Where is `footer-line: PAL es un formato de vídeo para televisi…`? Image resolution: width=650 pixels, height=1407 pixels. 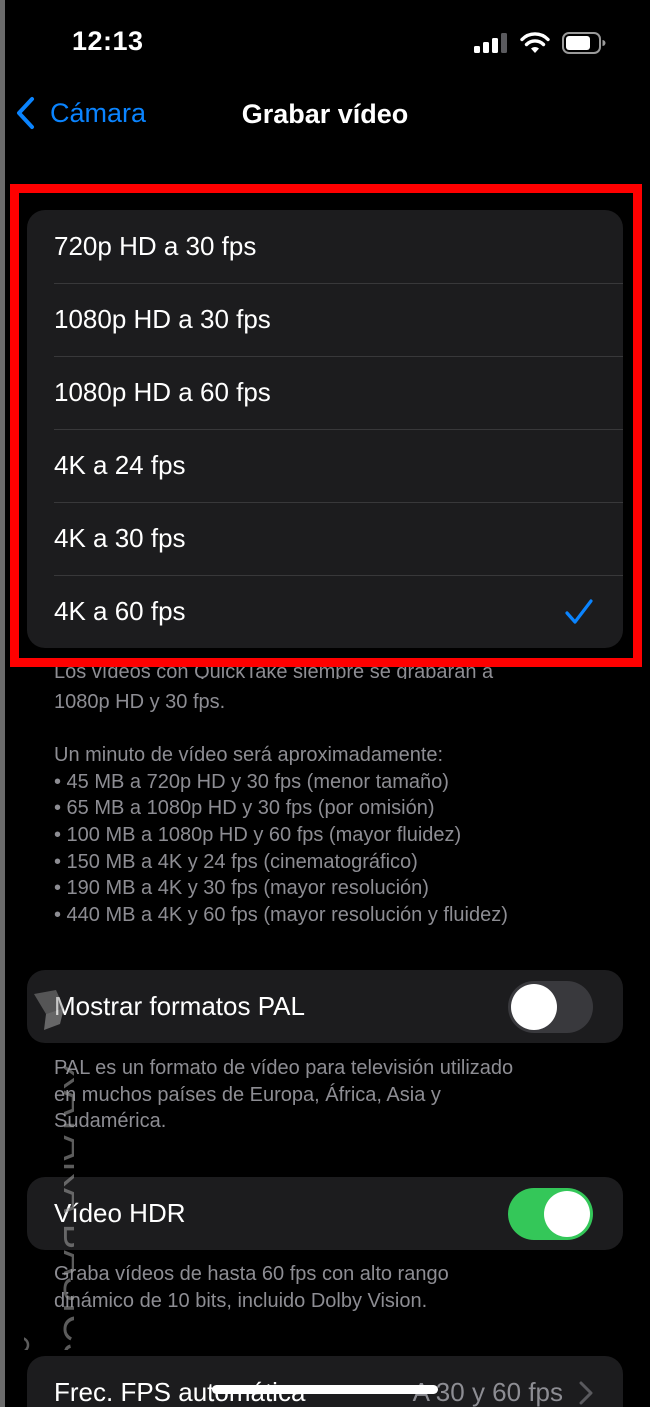 footer-line: PAL es un formato de vídeo para televisi… is located at coordinates (284, 1068).